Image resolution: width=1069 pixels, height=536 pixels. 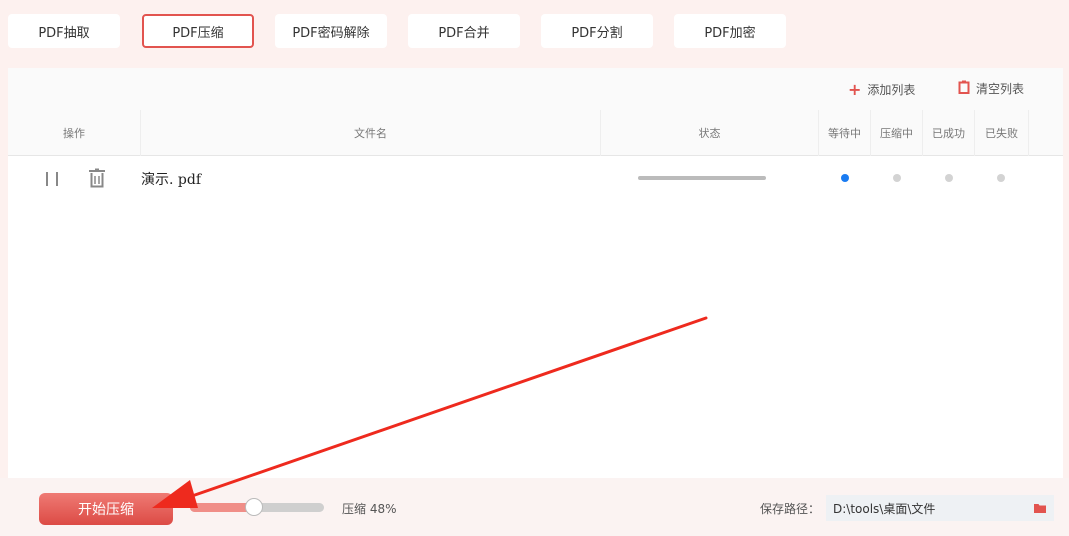 I want to click on table-row: 演示. pdf, so click(x=535, y=178).